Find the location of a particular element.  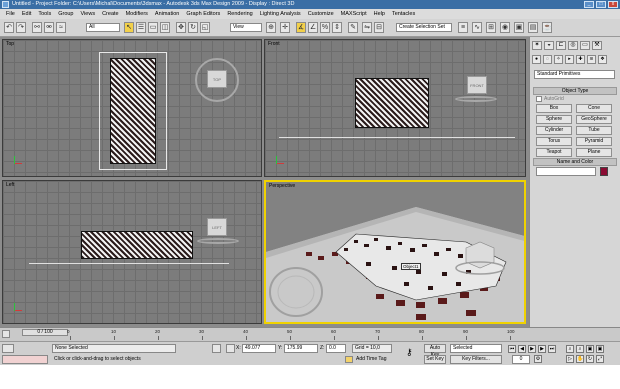

percent-snap-icon: % is located at coordinates (325, 27).